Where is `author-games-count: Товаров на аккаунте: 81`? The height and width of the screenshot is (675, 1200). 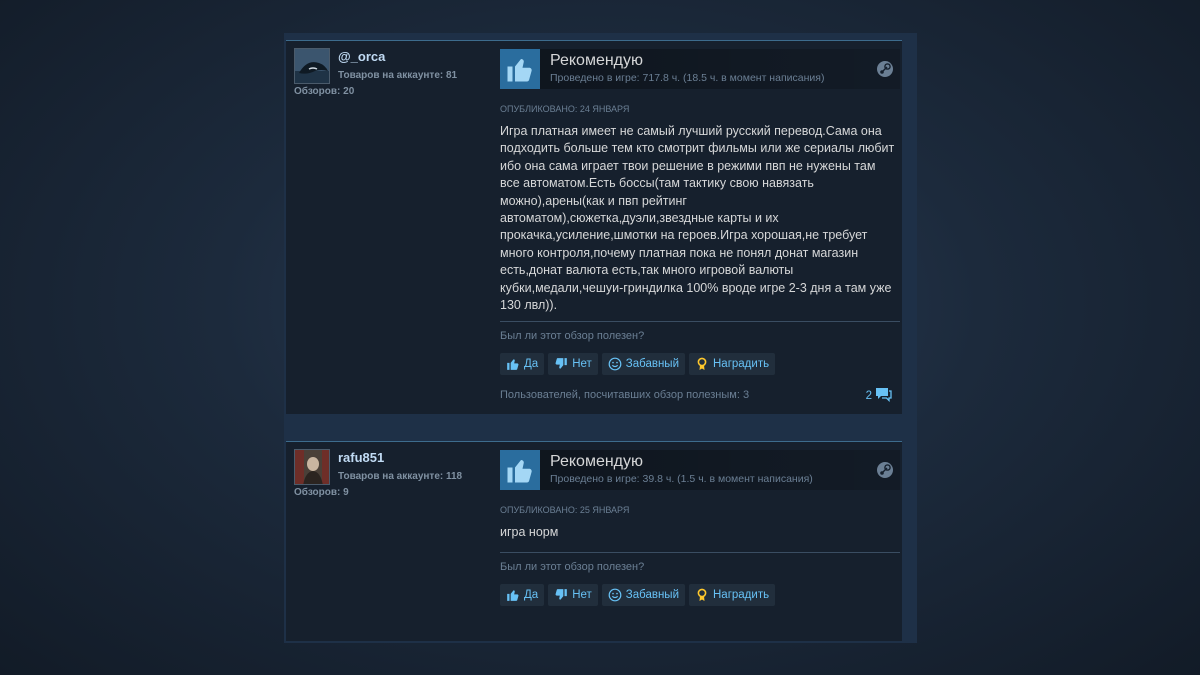
author-games-count: Товаров на аккаунте: 81 is located at coordinates (397, 75).